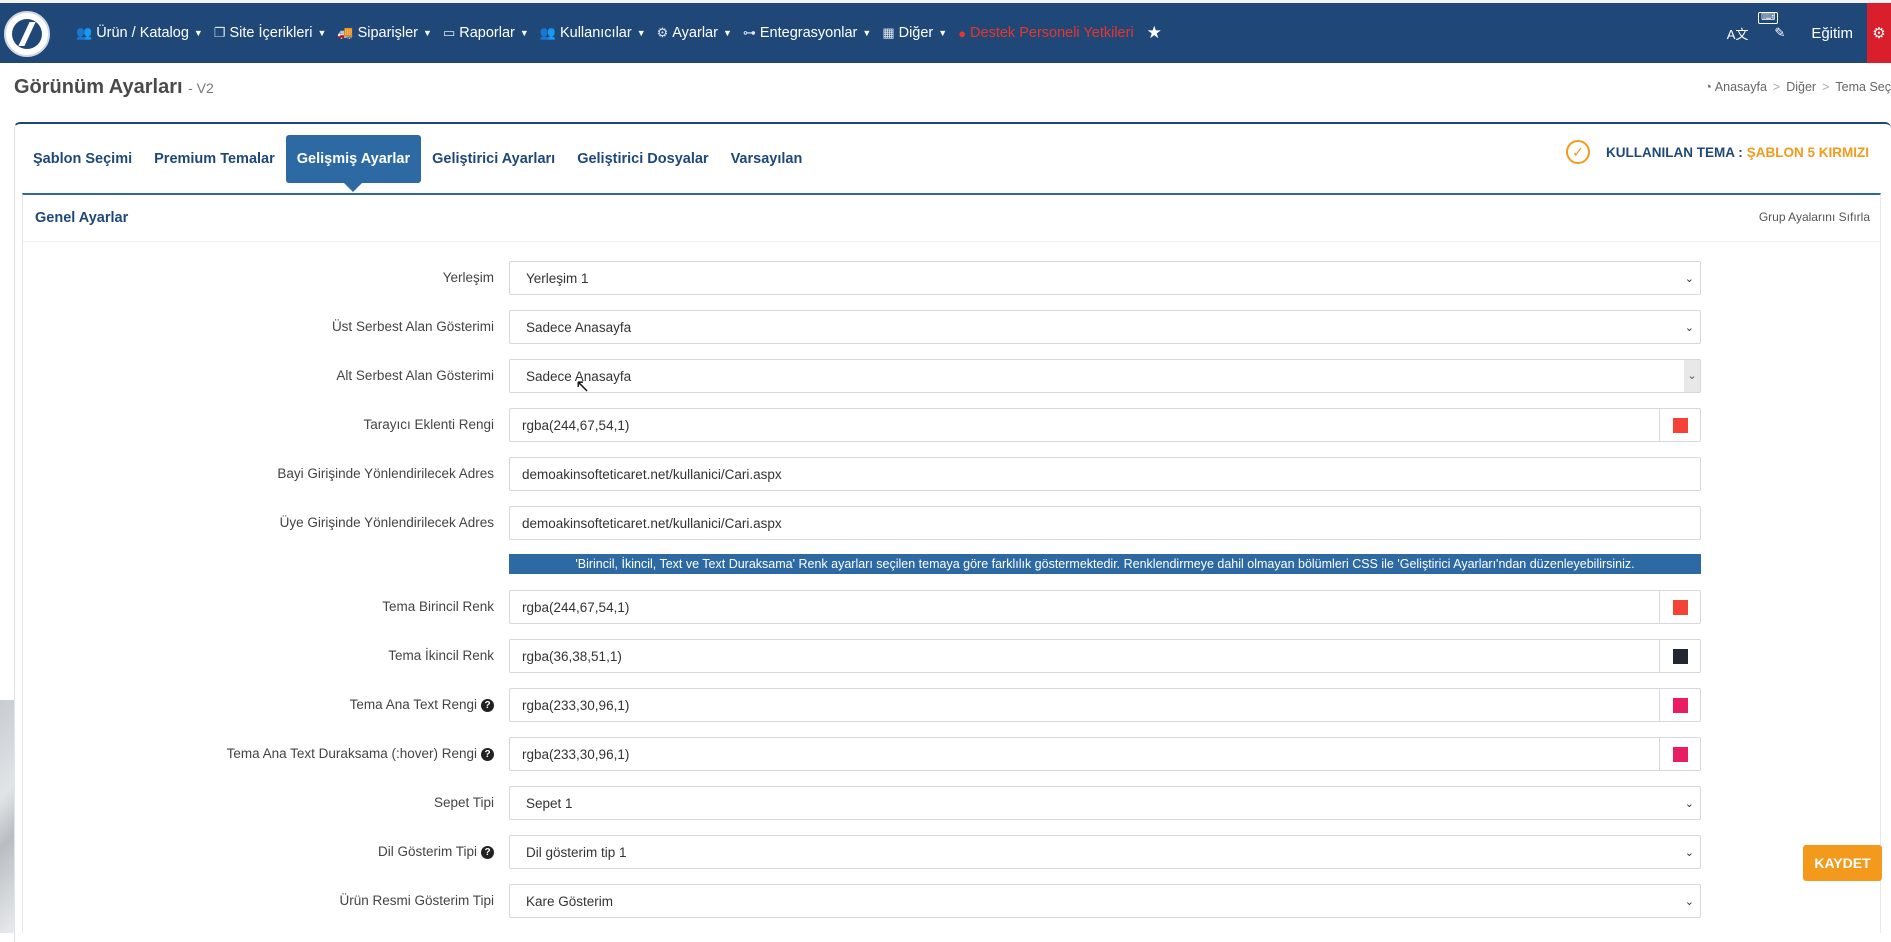 The width and height of the screenshot is (1891, 942). I want to click on input-tema-text-hover: rgba(233,30,96,1), so click(1105, 754).